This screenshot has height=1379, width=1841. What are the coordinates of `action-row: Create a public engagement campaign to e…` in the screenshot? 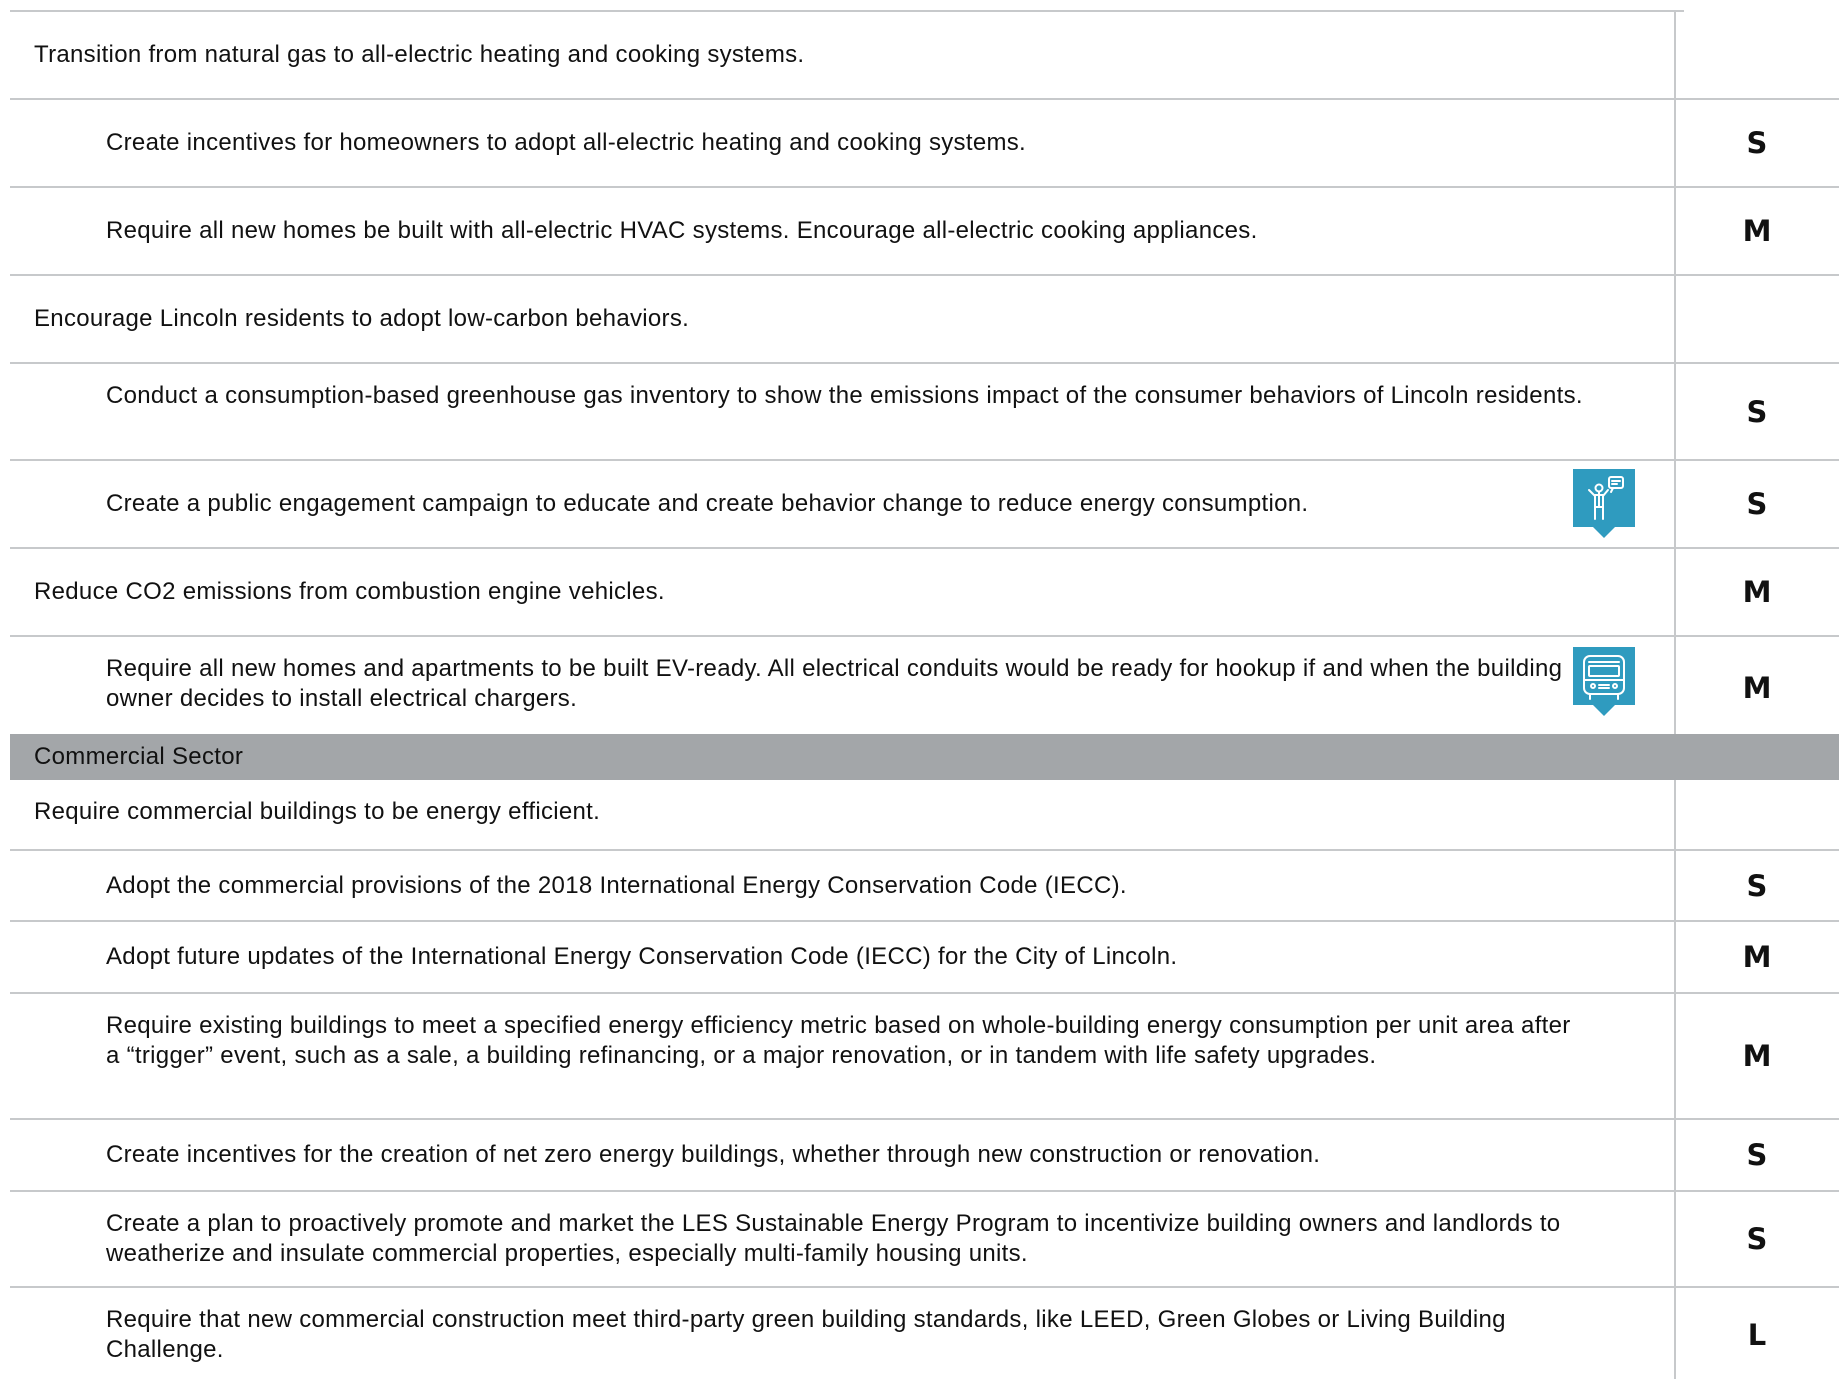 It's located at (924, 505).